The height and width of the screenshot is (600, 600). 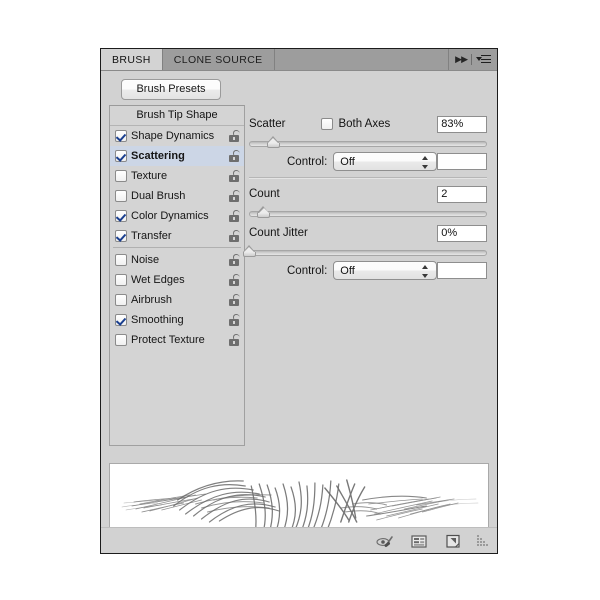 What do you see at coordinates (364, 124) in the screenshot?
I see `both-axes-label: Both Axes` at bounding box center [364, 124].